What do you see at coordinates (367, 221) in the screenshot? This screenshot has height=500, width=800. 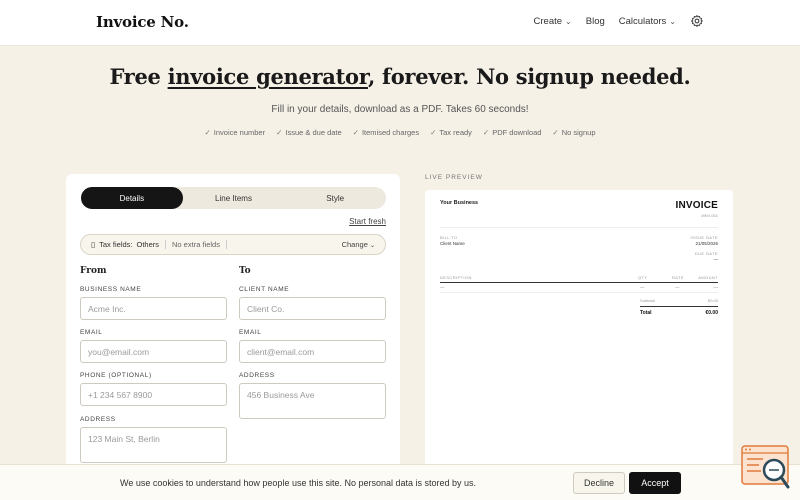 I see `start-fresh-link: Start fresh` at bounding box center [367, 221].